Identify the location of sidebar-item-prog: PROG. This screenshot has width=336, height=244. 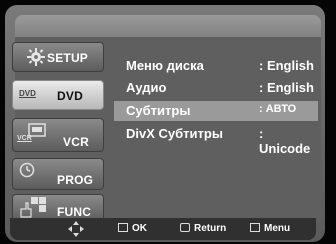
(58, 174).